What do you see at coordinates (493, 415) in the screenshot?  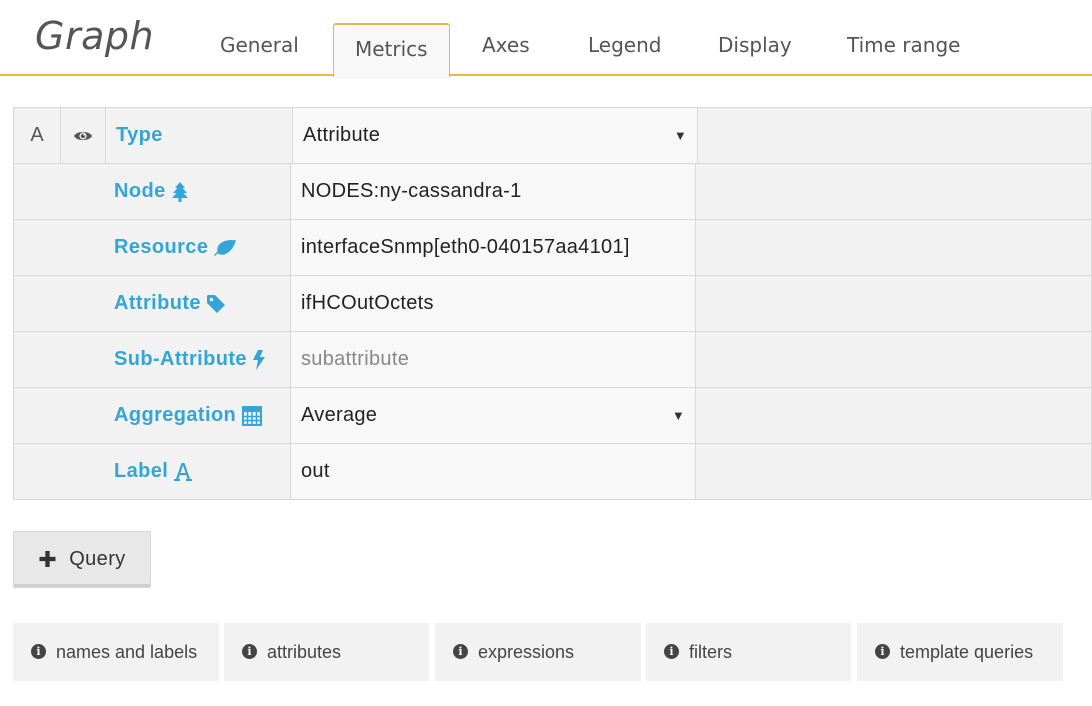 I see `aggregation-select: Average ▼` at bounding box center [493, 415].